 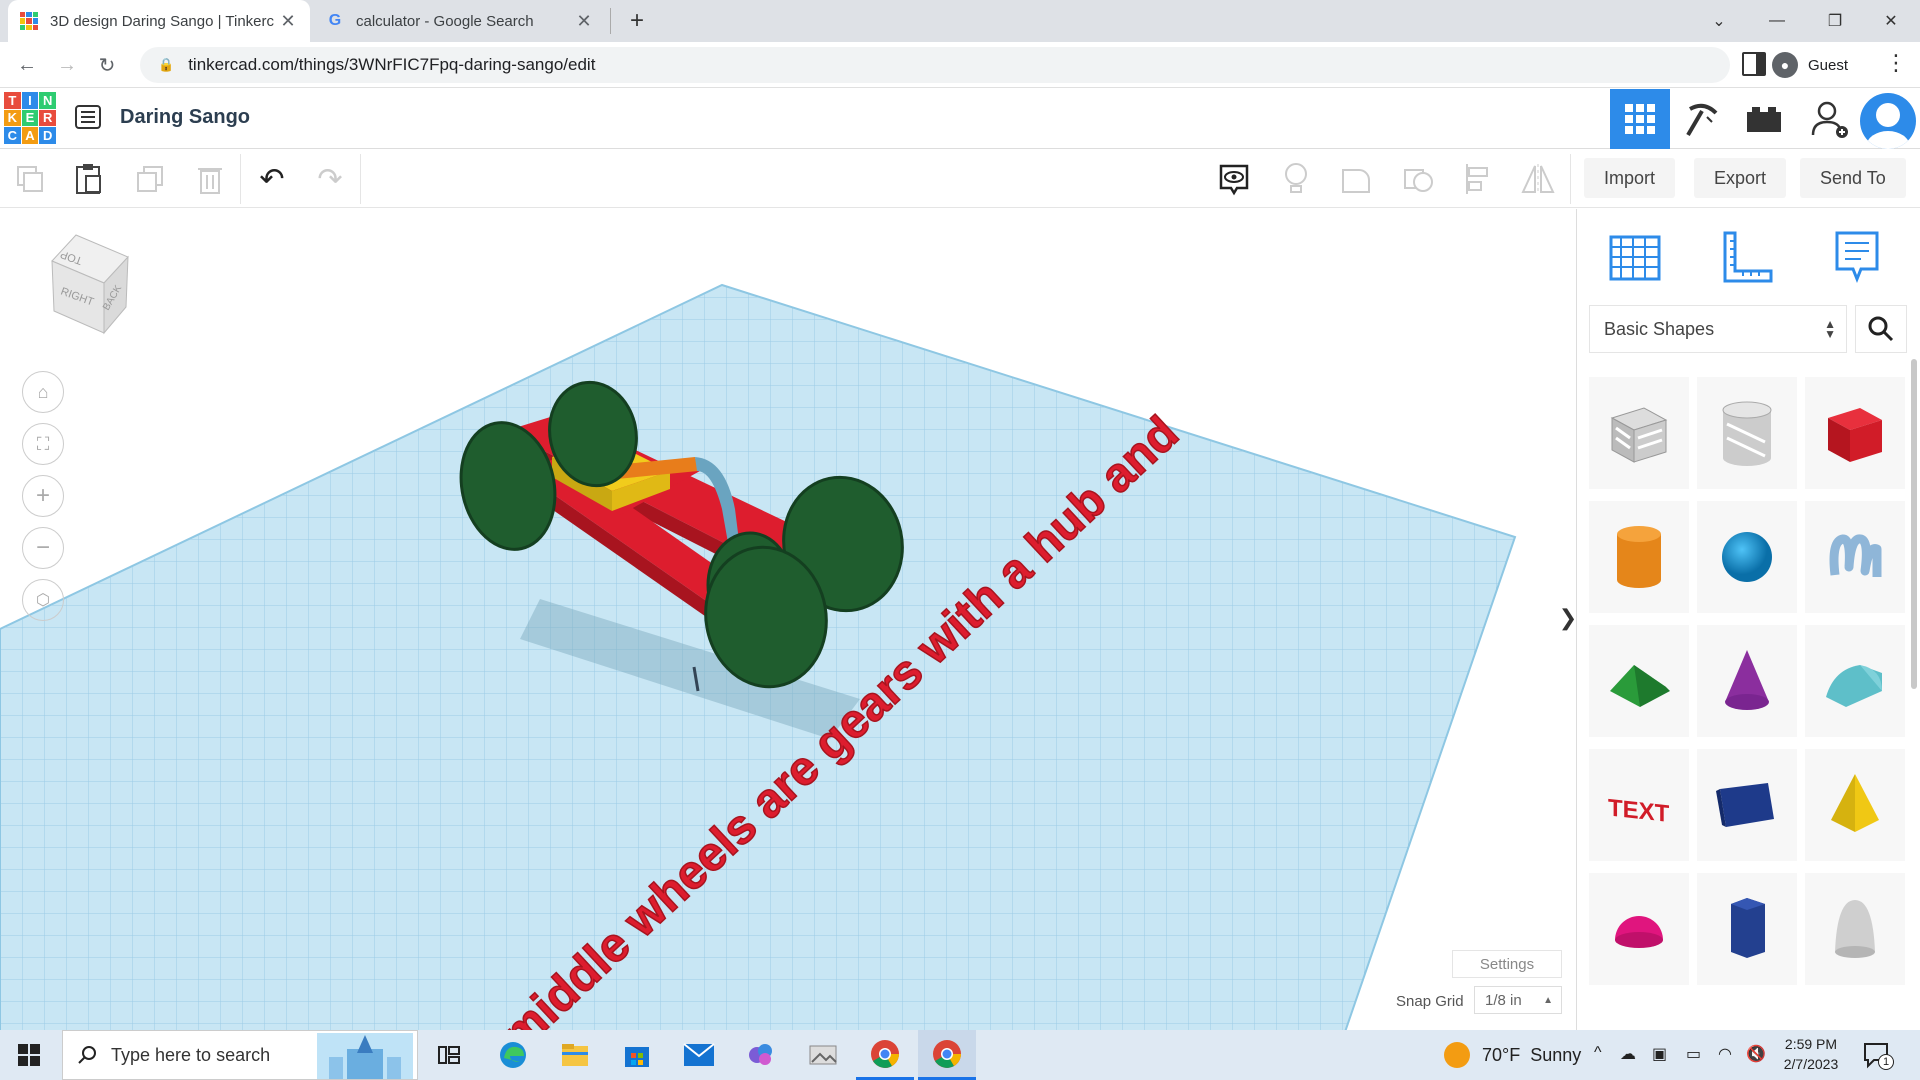 What do you see at coordinates (1857, 257) in the screenshot?
I see `notes-icon` at bounding box center [1857, 257].